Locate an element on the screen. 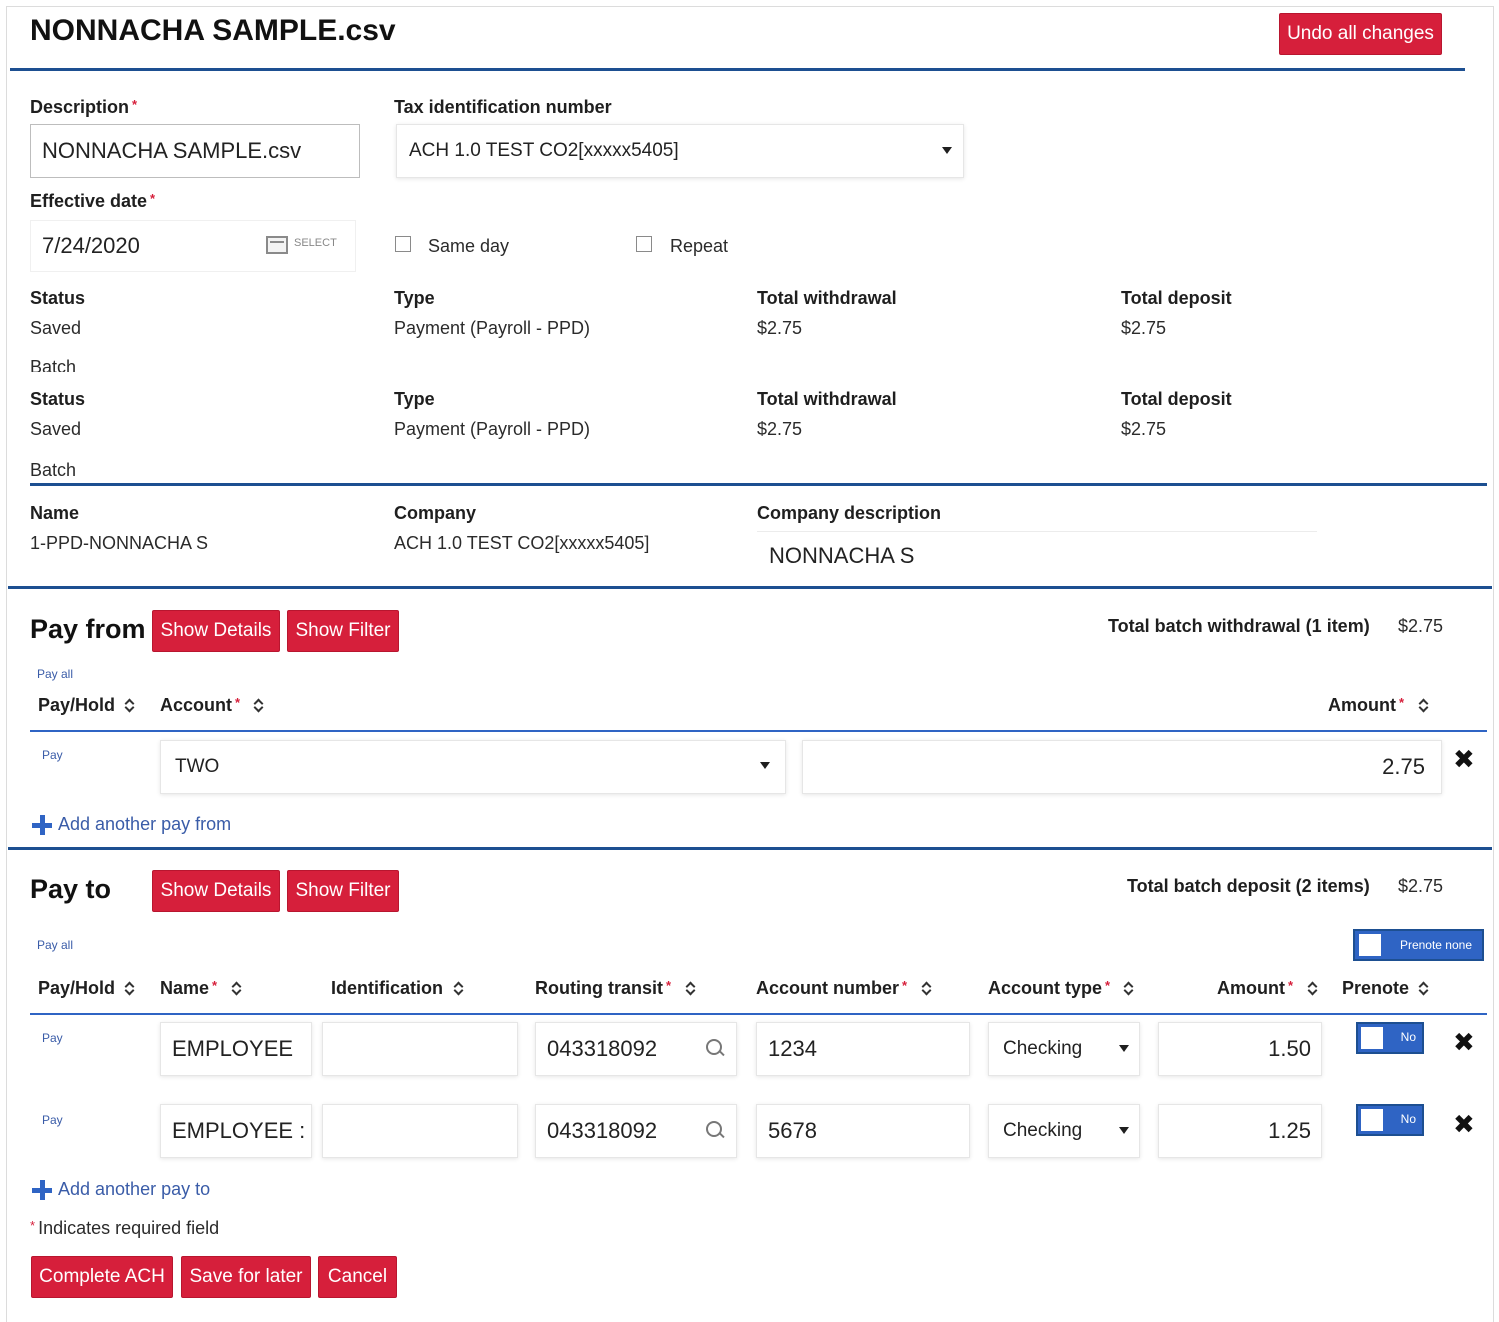  account-number-input: 5678 is located at coordinates (863, 1131).